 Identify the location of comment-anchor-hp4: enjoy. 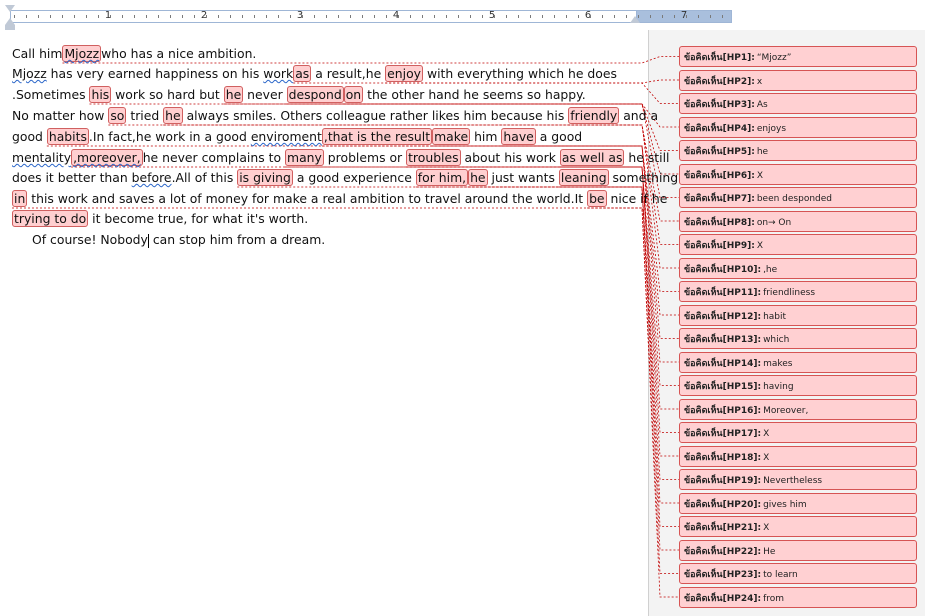
(404, 73).